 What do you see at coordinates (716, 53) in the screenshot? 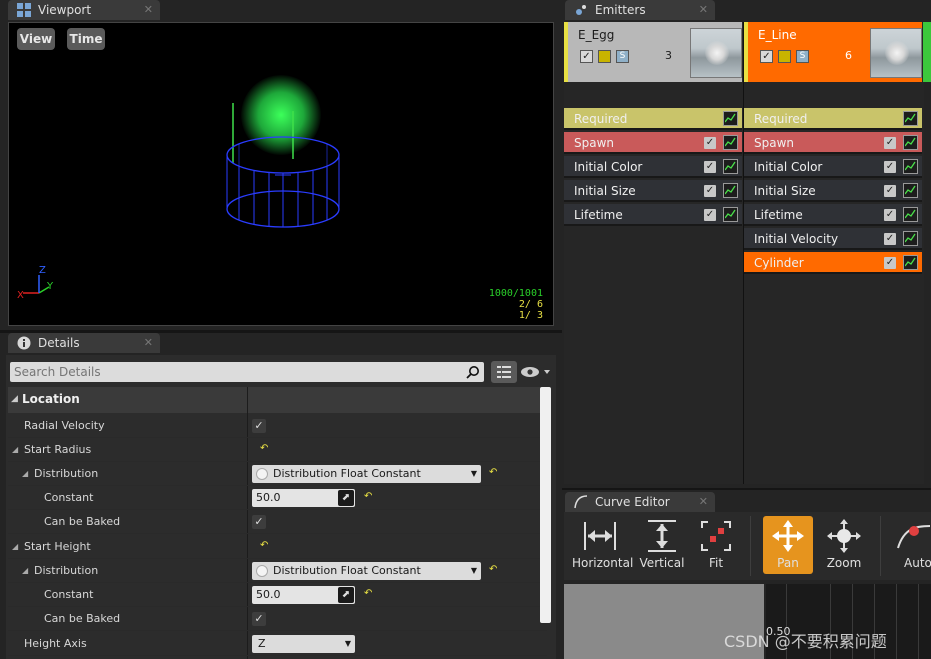
I see `emitter-thumbnail` at bounding box center [716, 53].